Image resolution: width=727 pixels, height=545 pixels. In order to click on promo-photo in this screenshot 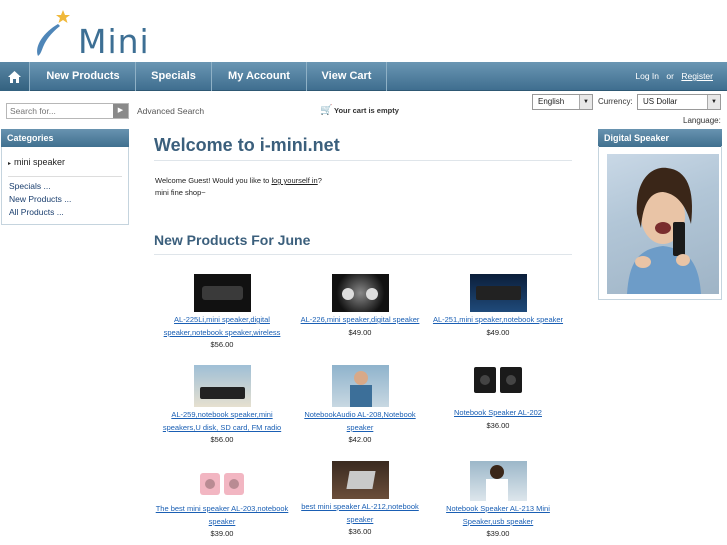, I will do `click(664, 230)`.